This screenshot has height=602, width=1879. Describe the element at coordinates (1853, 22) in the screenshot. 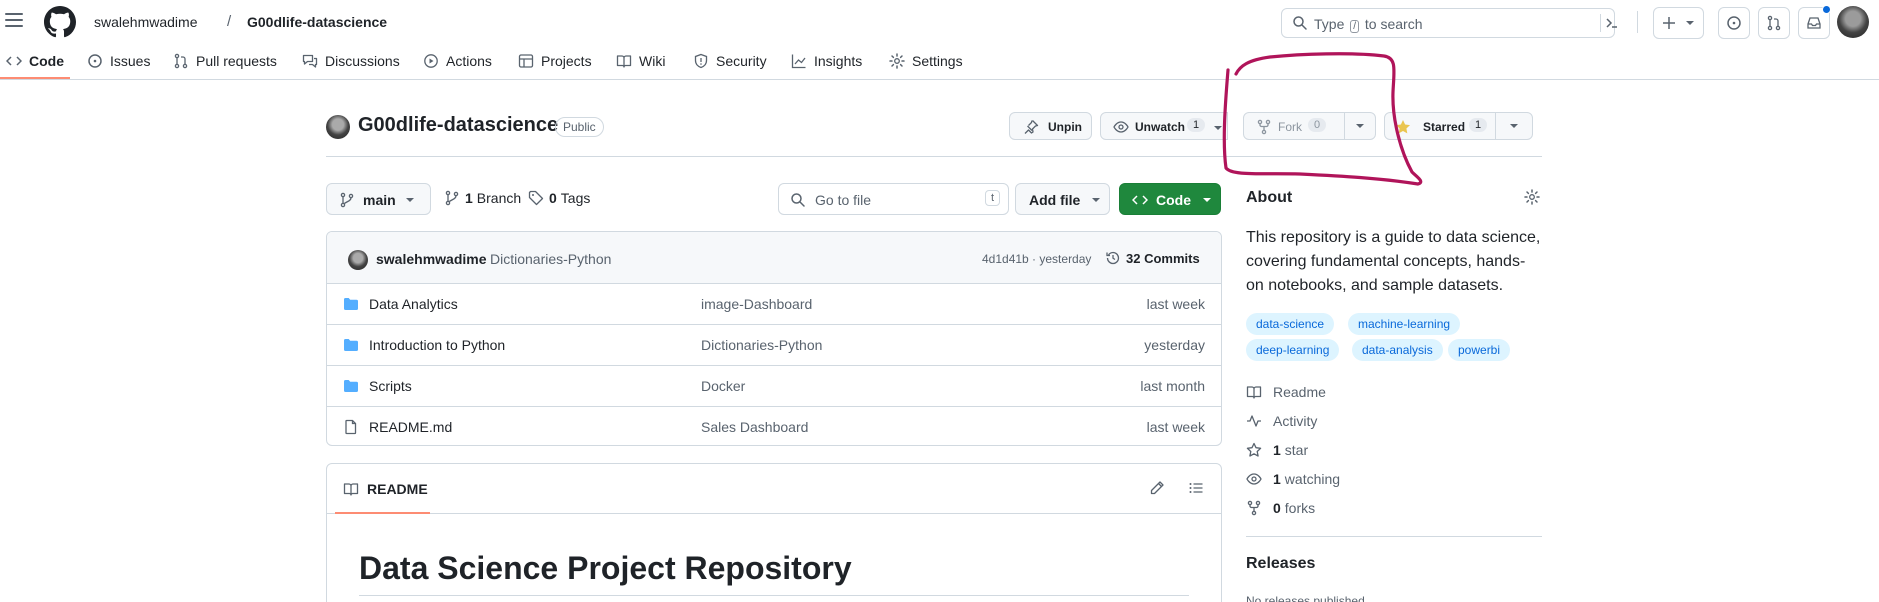

I see `user-avatar` at that location.